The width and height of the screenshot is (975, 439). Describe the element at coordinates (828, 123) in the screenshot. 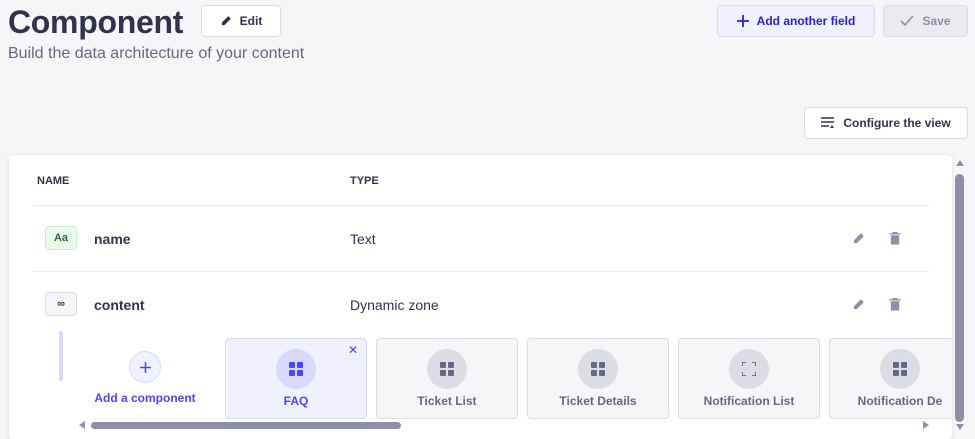

I see `list-settings-icon` at that location.